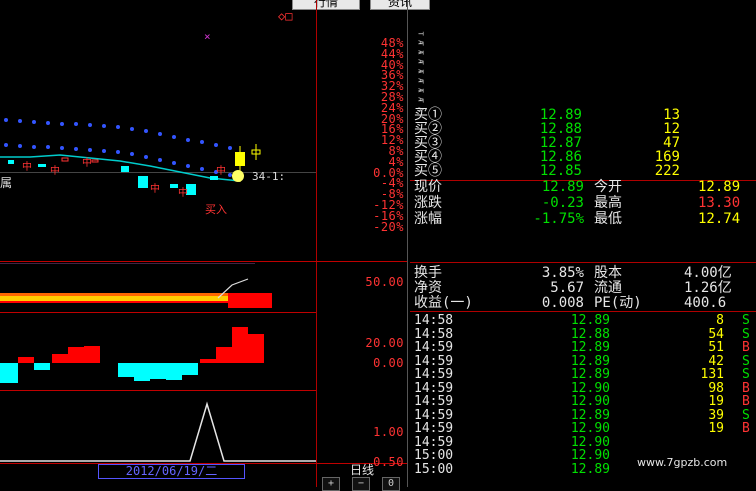 Image resolution: width=756 pixels, height=491 pixels. What do you see at coordinates (583, 311) in the screenshot?
I see `ticks-top-divider` at bounding box center [583, 311].